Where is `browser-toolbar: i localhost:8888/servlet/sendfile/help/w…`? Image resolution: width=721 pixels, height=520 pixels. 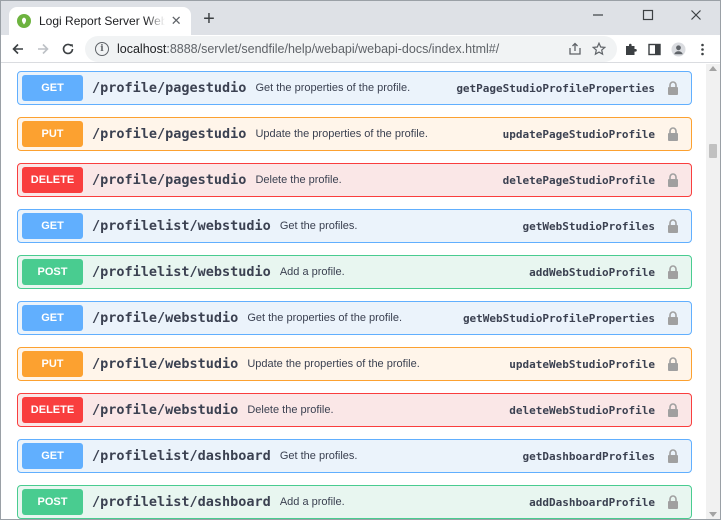 browser-toolbar: i localhost:8888/servlet/sendfile/help/w… is located at coordinates (360, 49).